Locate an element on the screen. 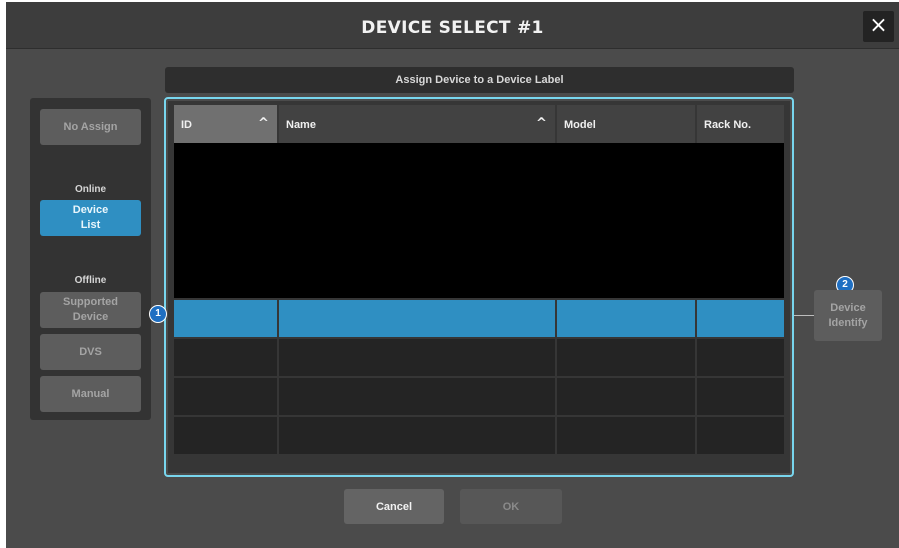 Image resolution: width=899 pixels, height=548 pixels. column-header-rack-no-label: Rack No. is located at coordinates (728, 125).